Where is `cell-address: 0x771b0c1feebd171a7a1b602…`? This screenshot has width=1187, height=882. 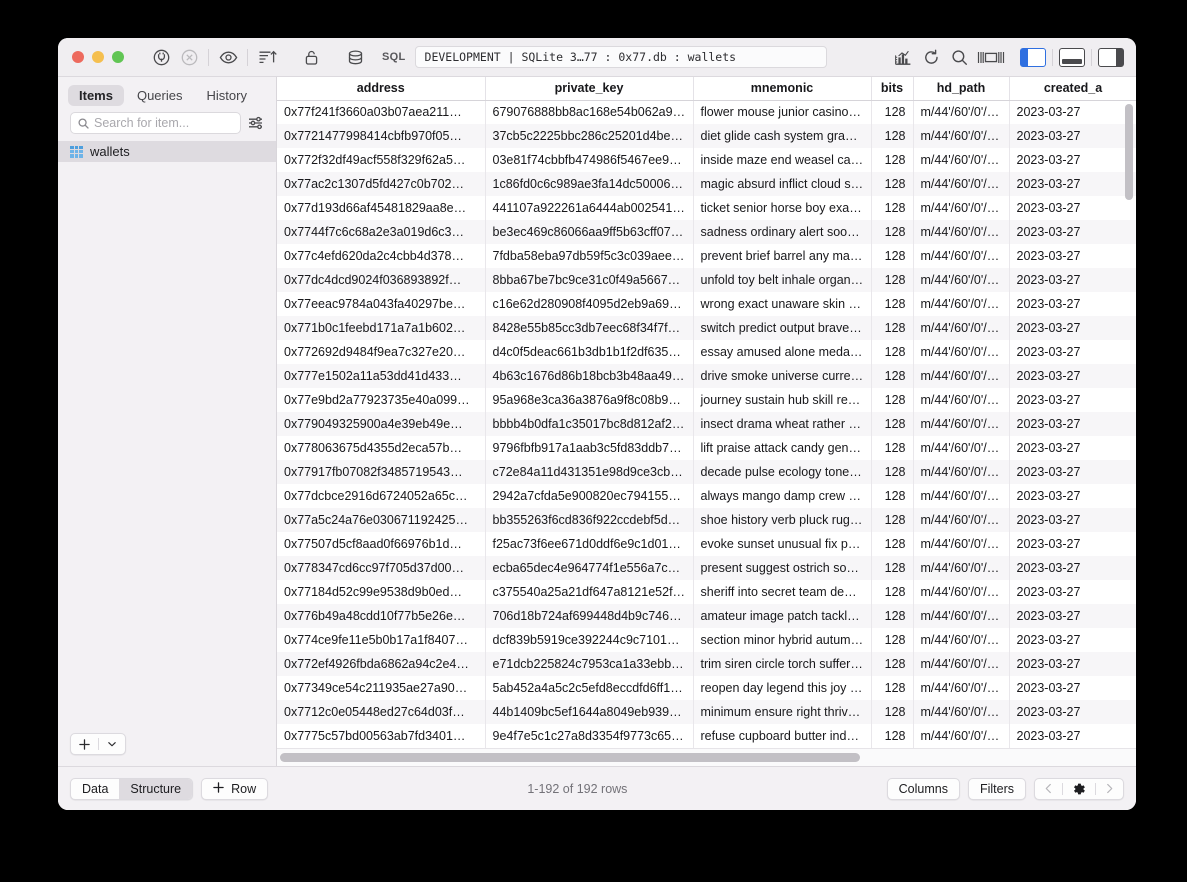
cell-address: 0x771b0c1feebd171a7a1b602… is located at coordinates (381, 328).